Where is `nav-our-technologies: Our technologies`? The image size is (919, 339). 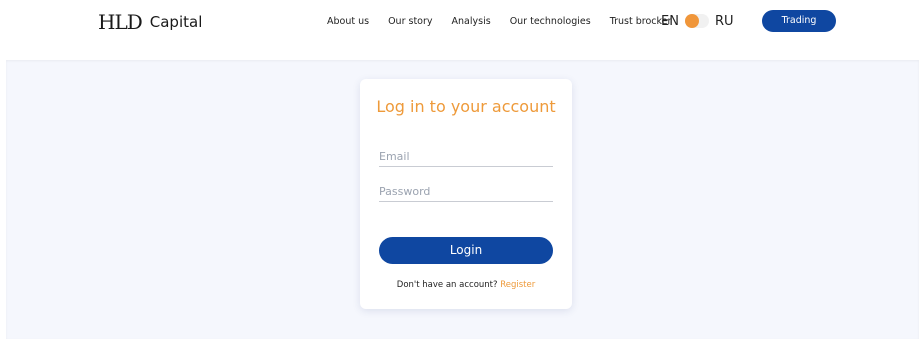
nav-our-technologies: Our technologies is located at coordinates (550, 22).